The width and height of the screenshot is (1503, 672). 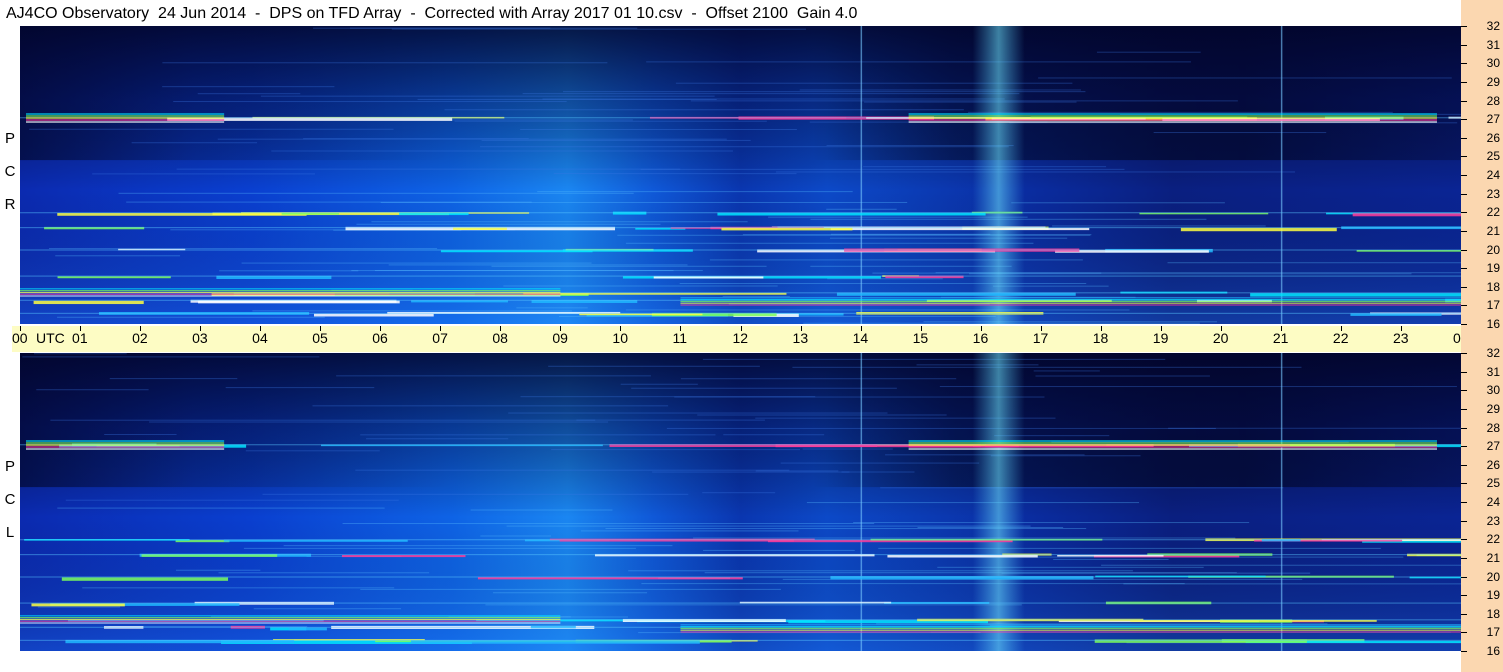 What do you see at coordinates (1040, 338) in the screenshot?
I see `time-tick-label: 17` at bounding box center [1040, 338].